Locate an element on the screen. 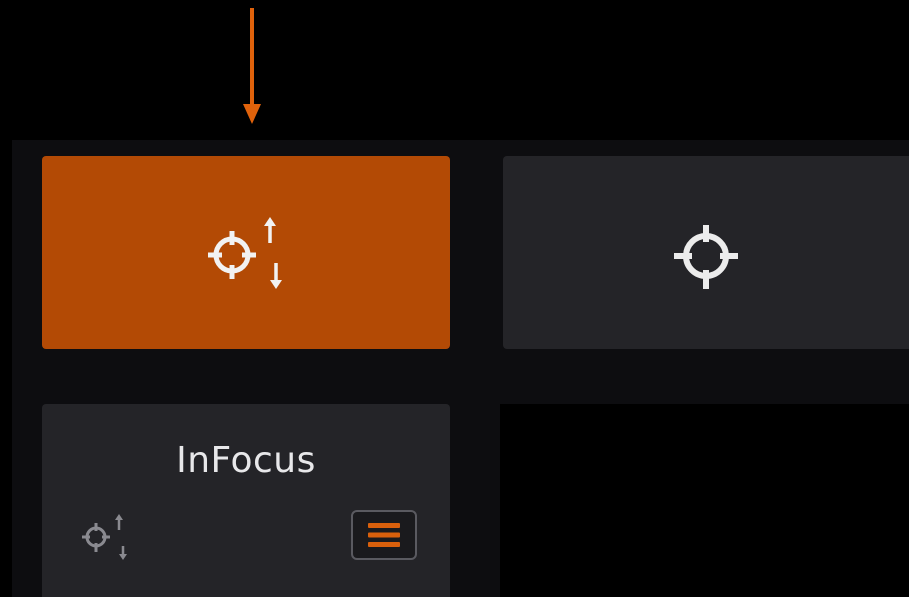 The height and width of the screenshot is (597, 909). hamburger-menu-icon is located at coordinates (384, 535).